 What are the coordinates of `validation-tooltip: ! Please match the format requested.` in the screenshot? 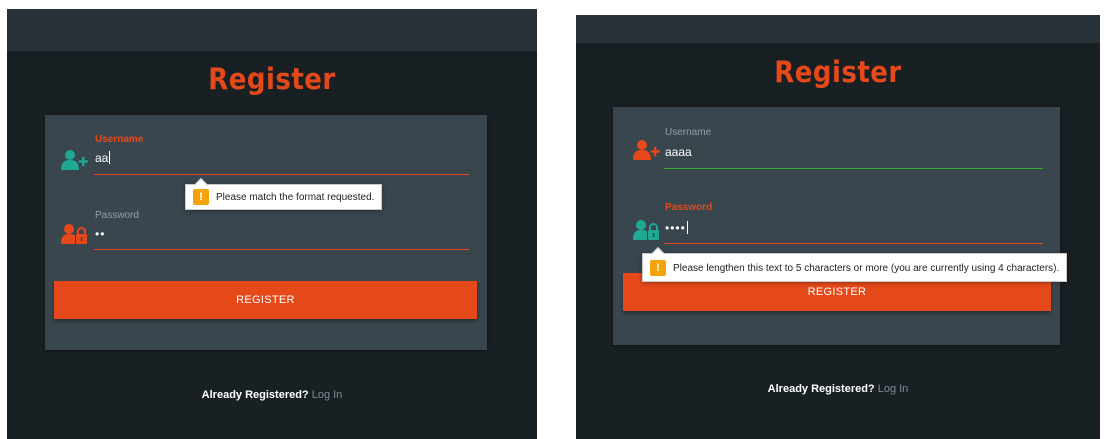 It's located at (284, 193).